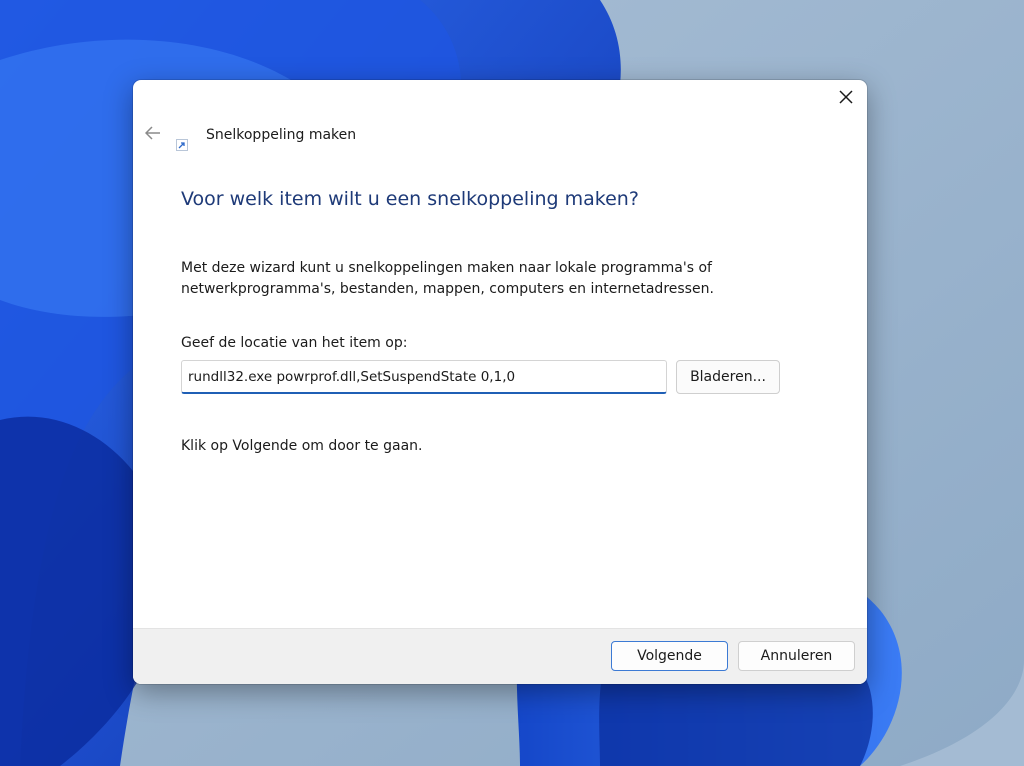 This screenshot has height=766, width=1024. Describe the element at coordinates (294, 343) in the screenshot. I see `location-label: Geef de locatie van het item op:` at that location.